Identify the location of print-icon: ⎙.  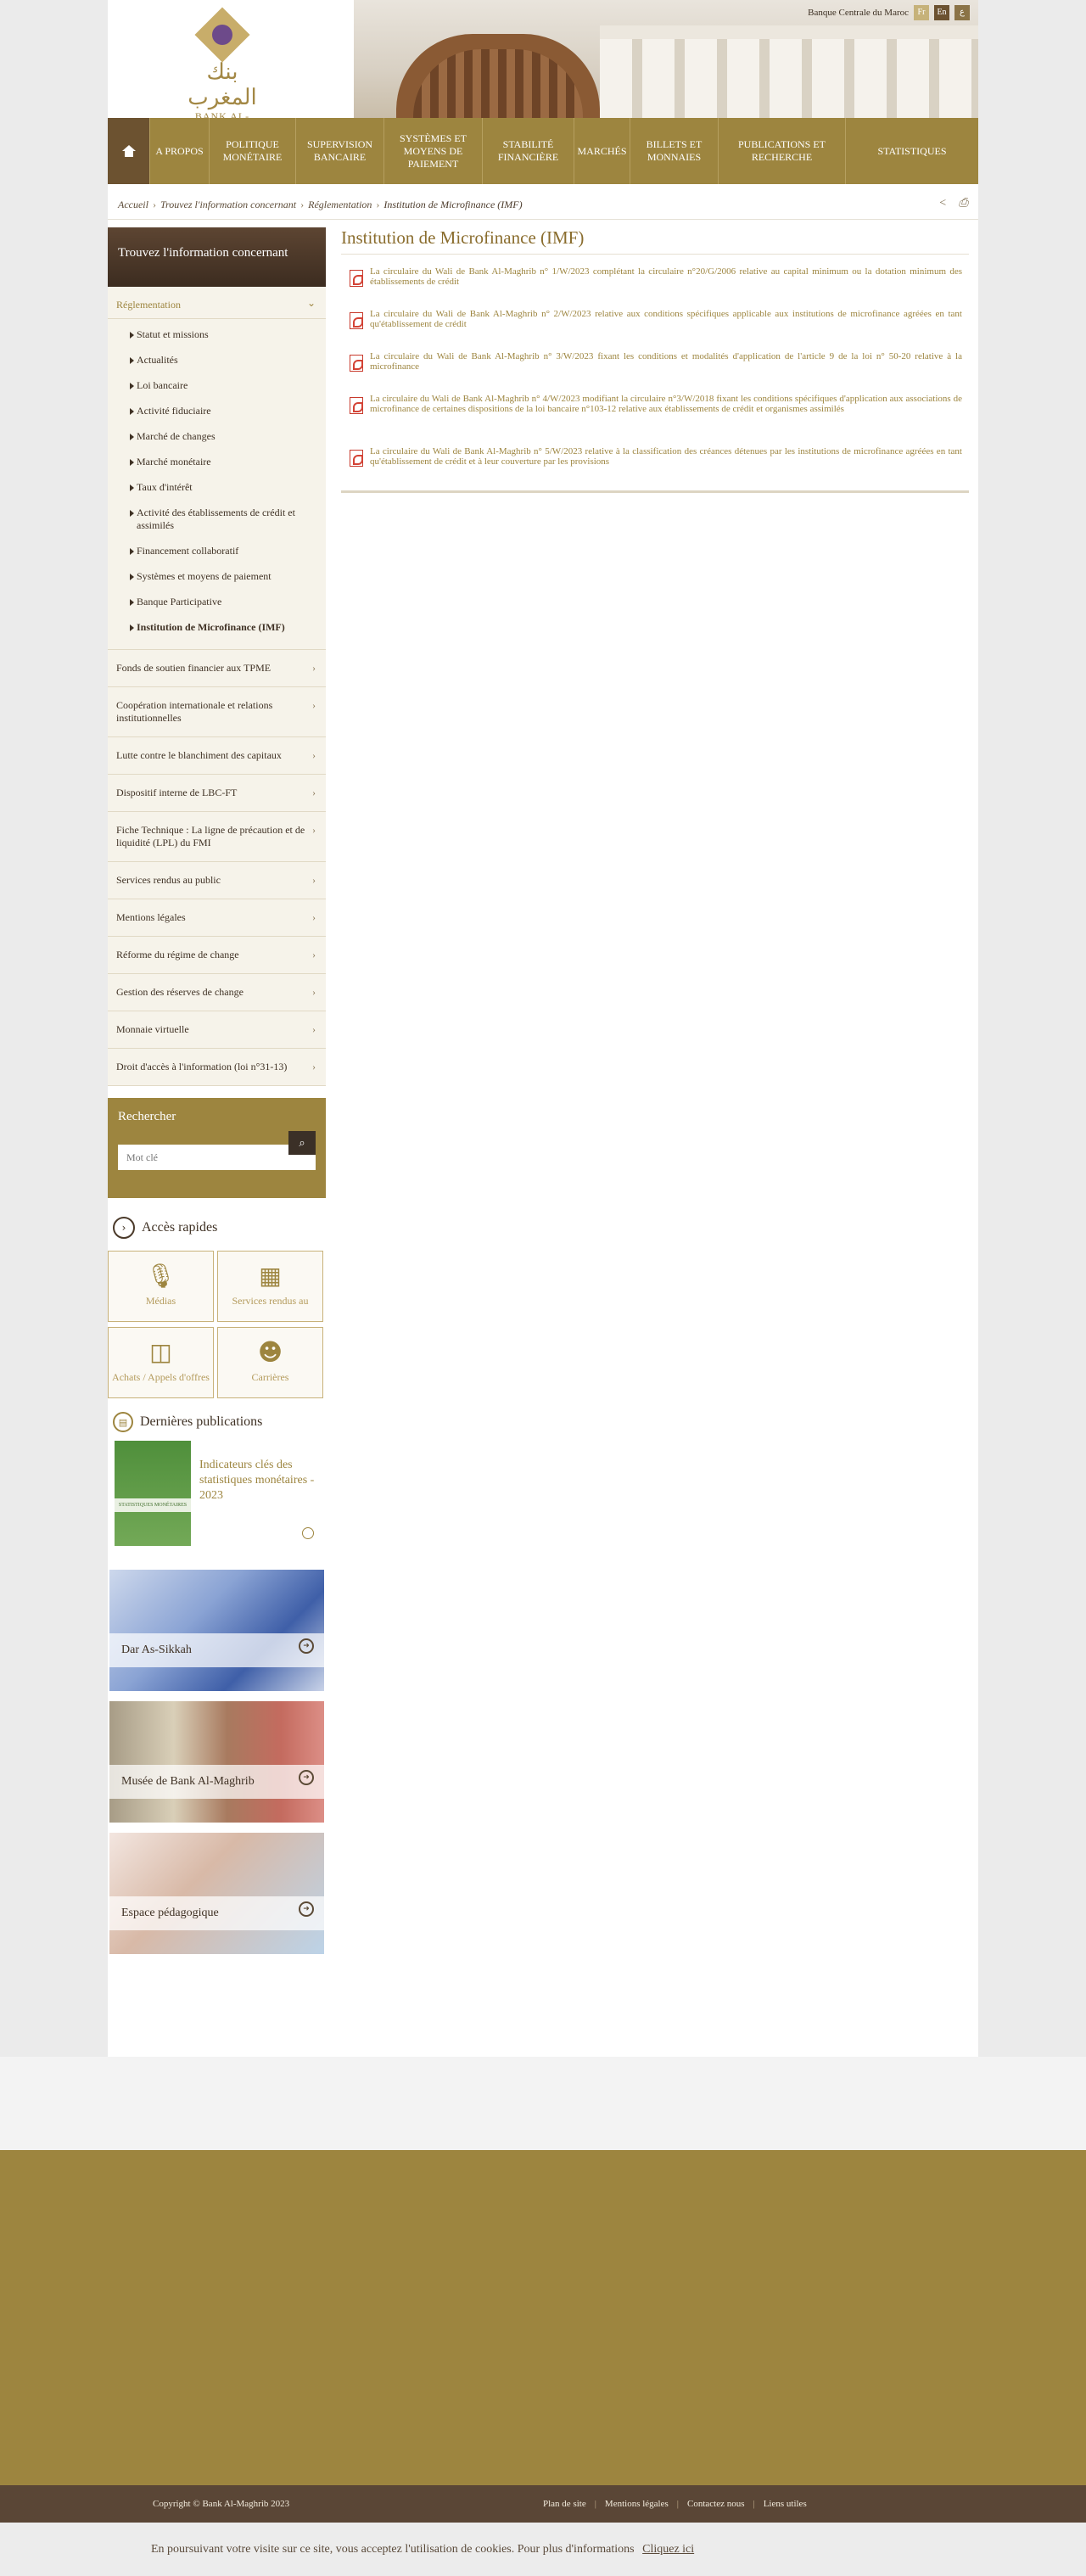
(963, 203).